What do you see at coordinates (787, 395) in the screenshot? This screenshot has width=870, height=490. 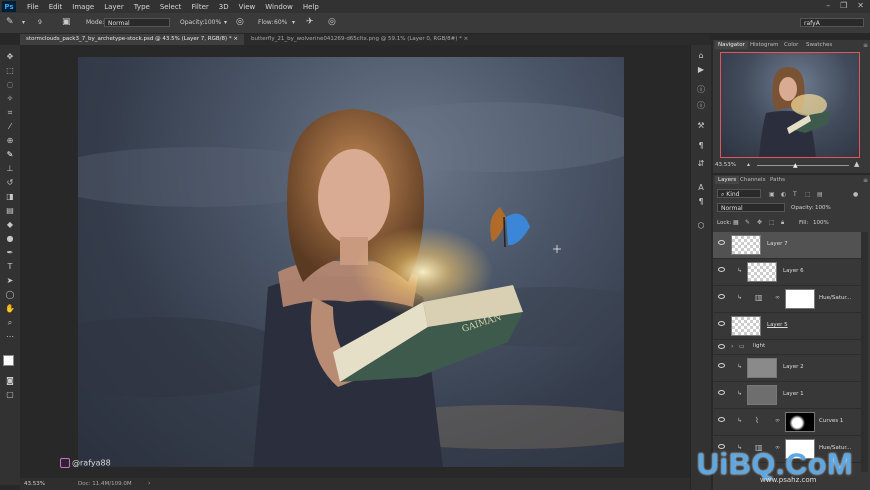 I see `layer-row-layer-1: ↳ Layer 1` at bounding box center [787, 395].